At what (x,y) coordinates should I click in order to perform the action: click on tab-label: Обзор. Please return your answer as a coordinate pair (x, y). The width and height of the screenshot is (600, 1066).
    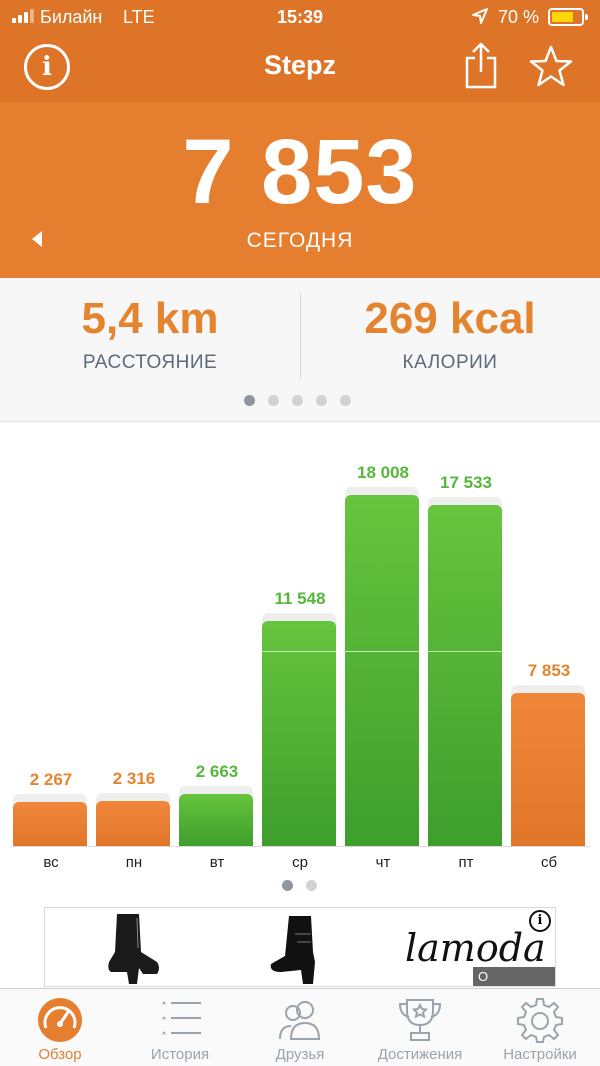
    Looking at the image, I should click on (60, 1054).